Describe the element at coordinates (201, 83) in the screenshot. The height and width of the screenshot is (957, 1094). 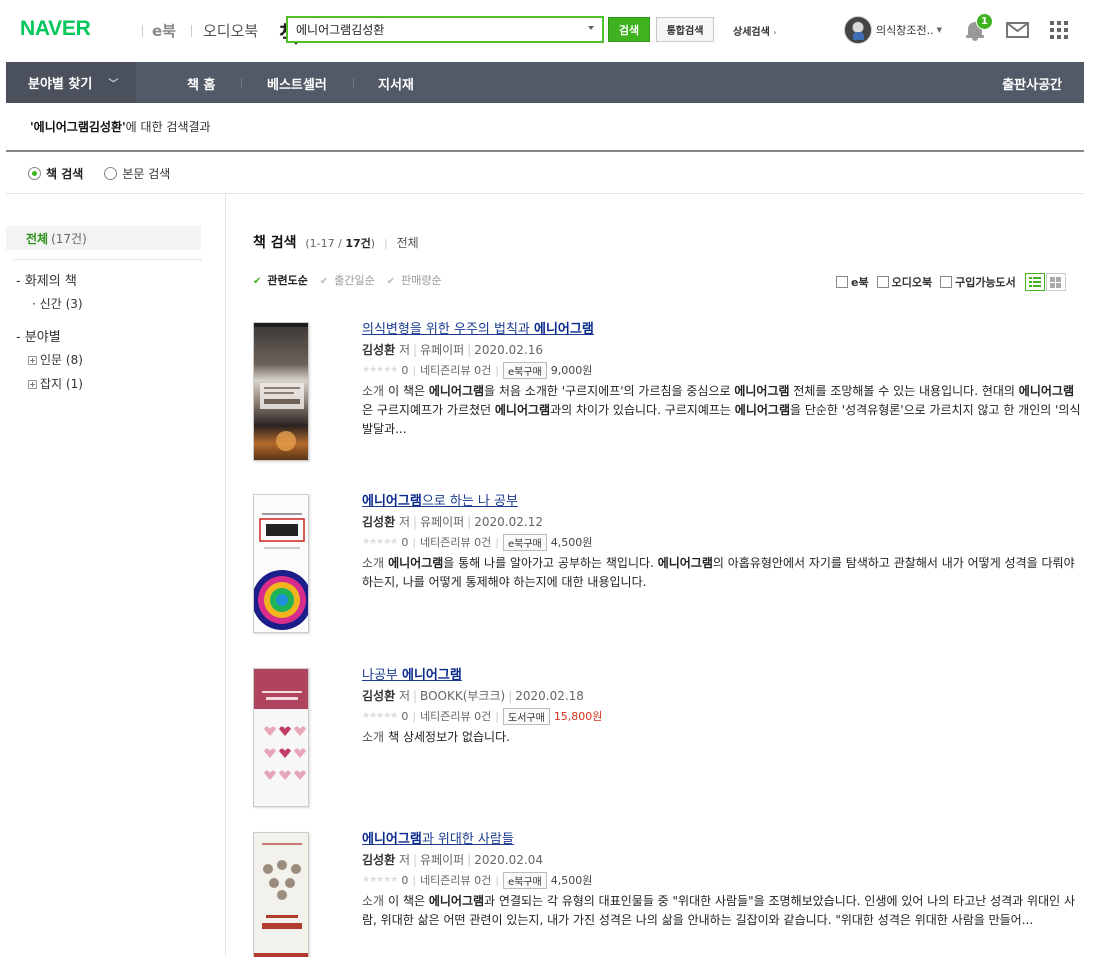
I see `nav-book-home: 책 홈` at that location.